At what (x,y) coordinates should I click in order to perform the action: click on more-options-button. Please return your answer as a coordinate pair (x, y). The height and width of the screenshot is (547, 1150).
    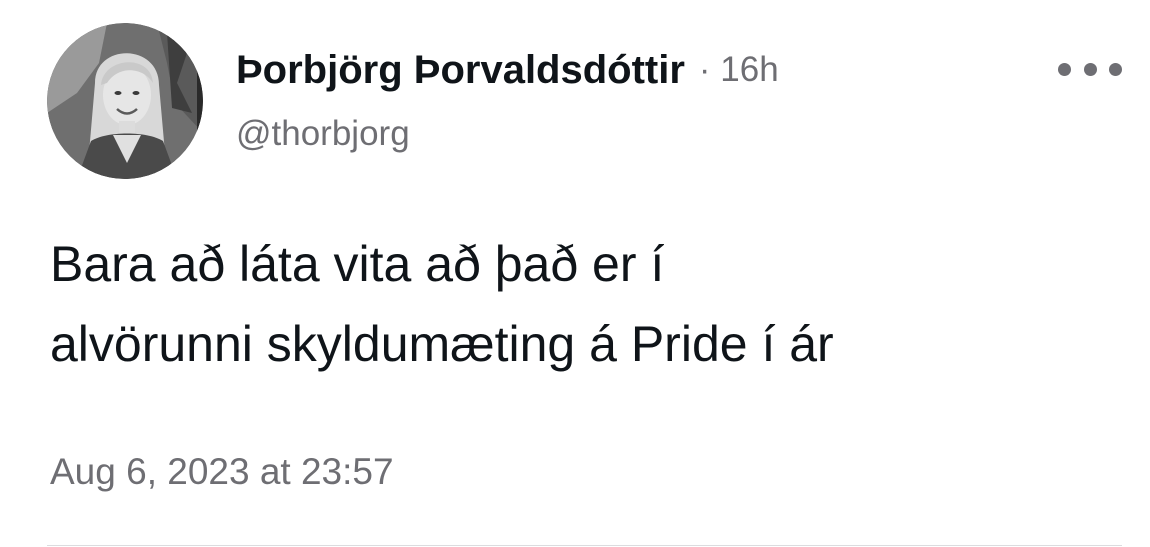
    Looking at the image, I should click on (1090, 69).